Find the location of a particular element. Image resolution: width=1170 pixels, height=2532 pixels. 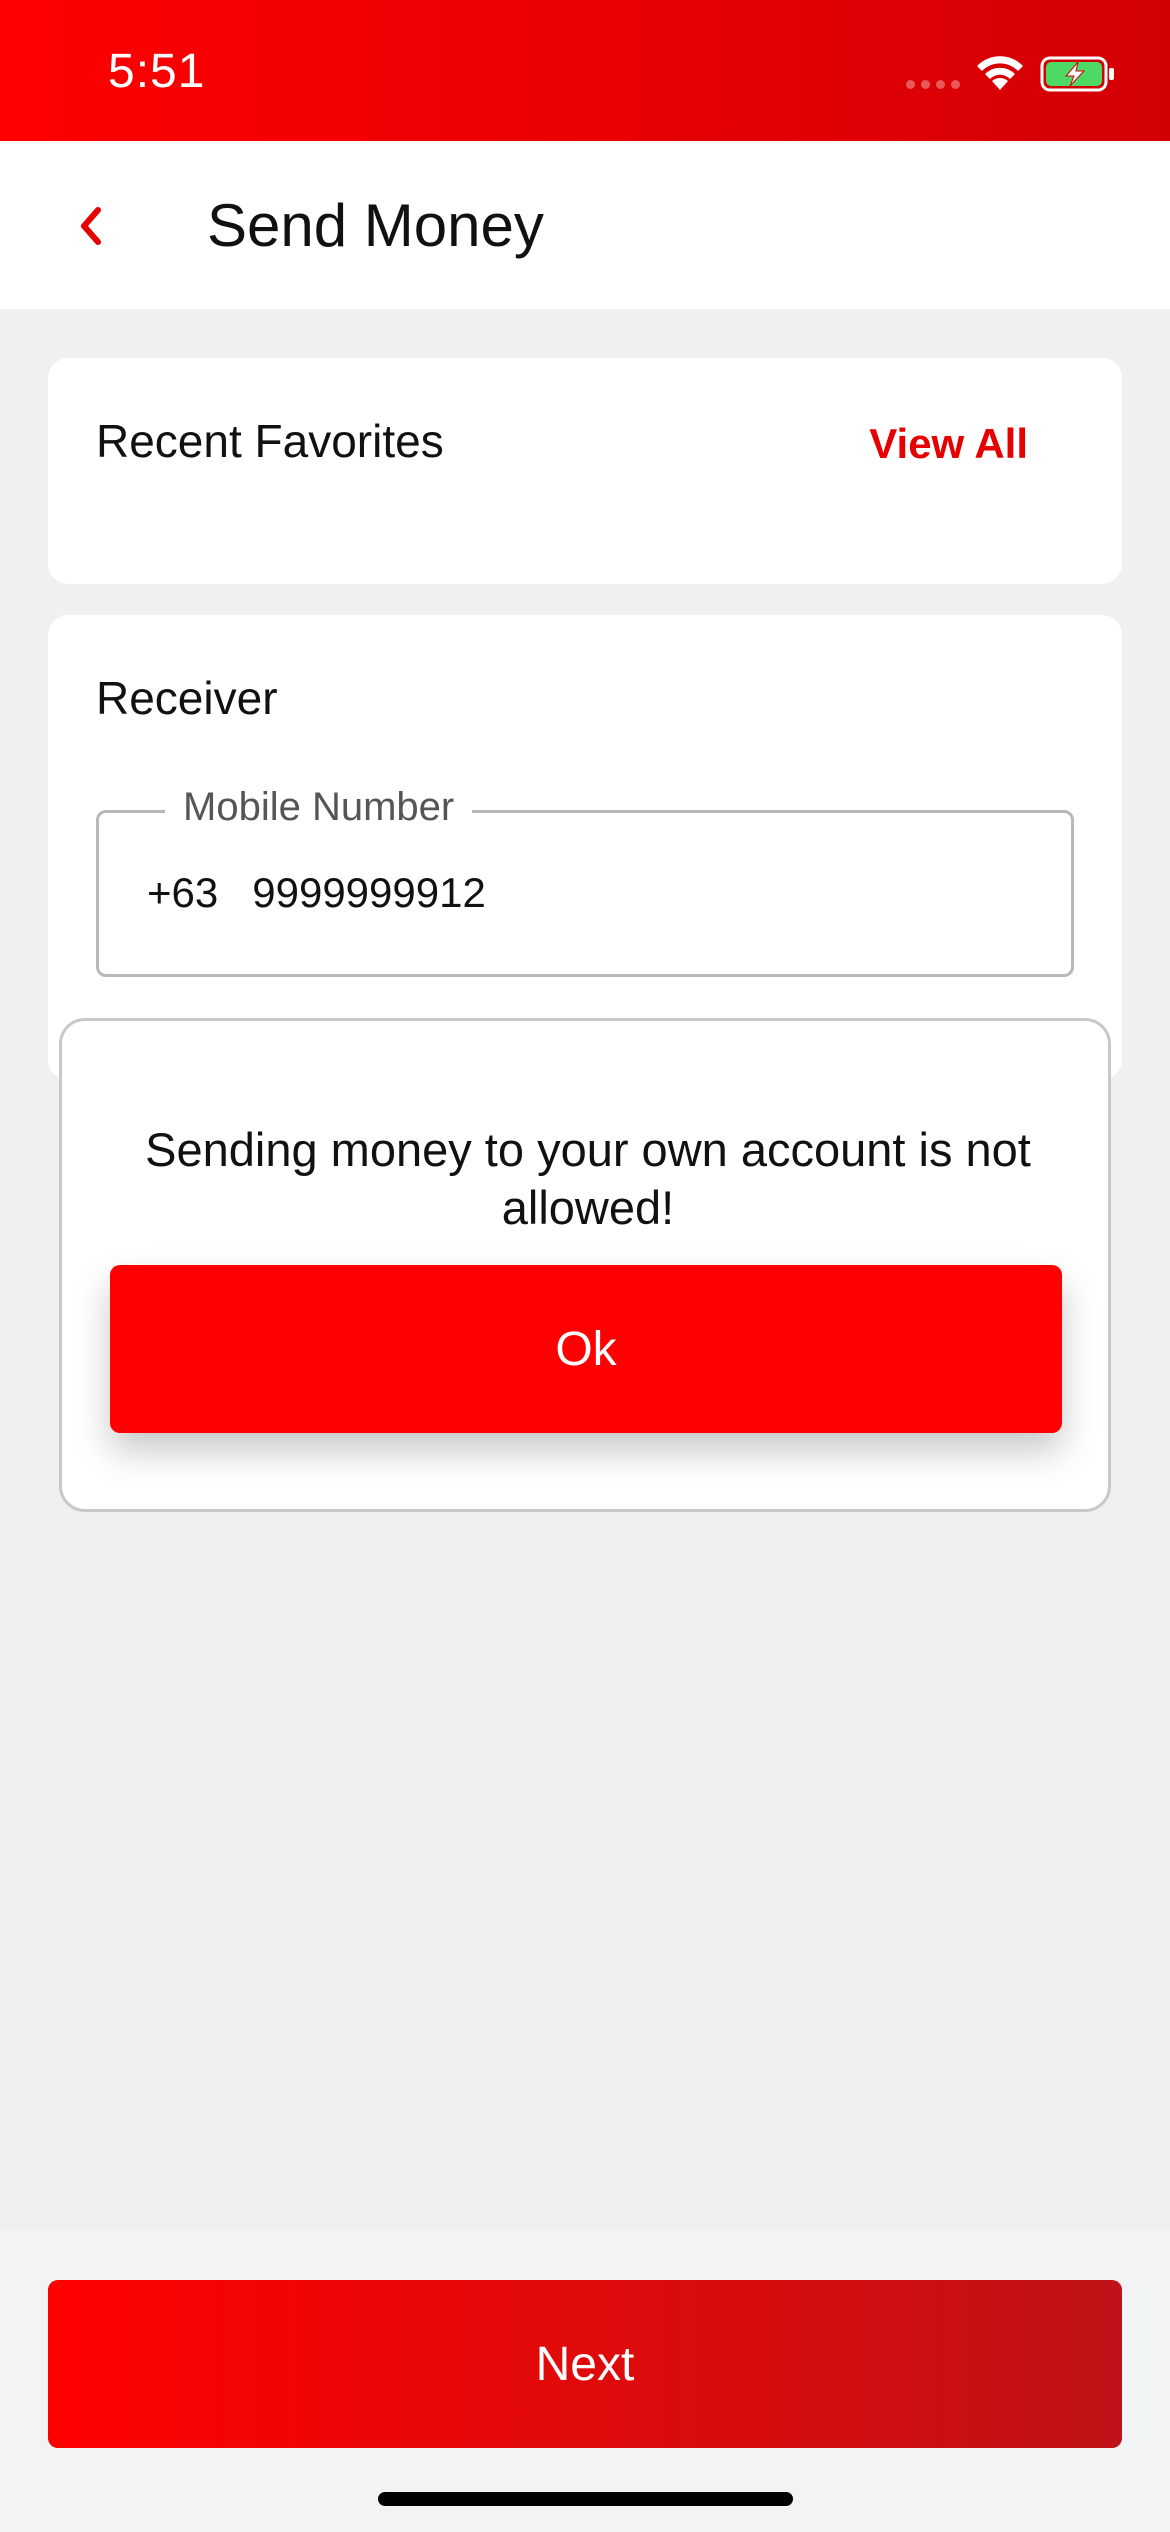

status-time: 5:51 is located at coordinates (157, 71).